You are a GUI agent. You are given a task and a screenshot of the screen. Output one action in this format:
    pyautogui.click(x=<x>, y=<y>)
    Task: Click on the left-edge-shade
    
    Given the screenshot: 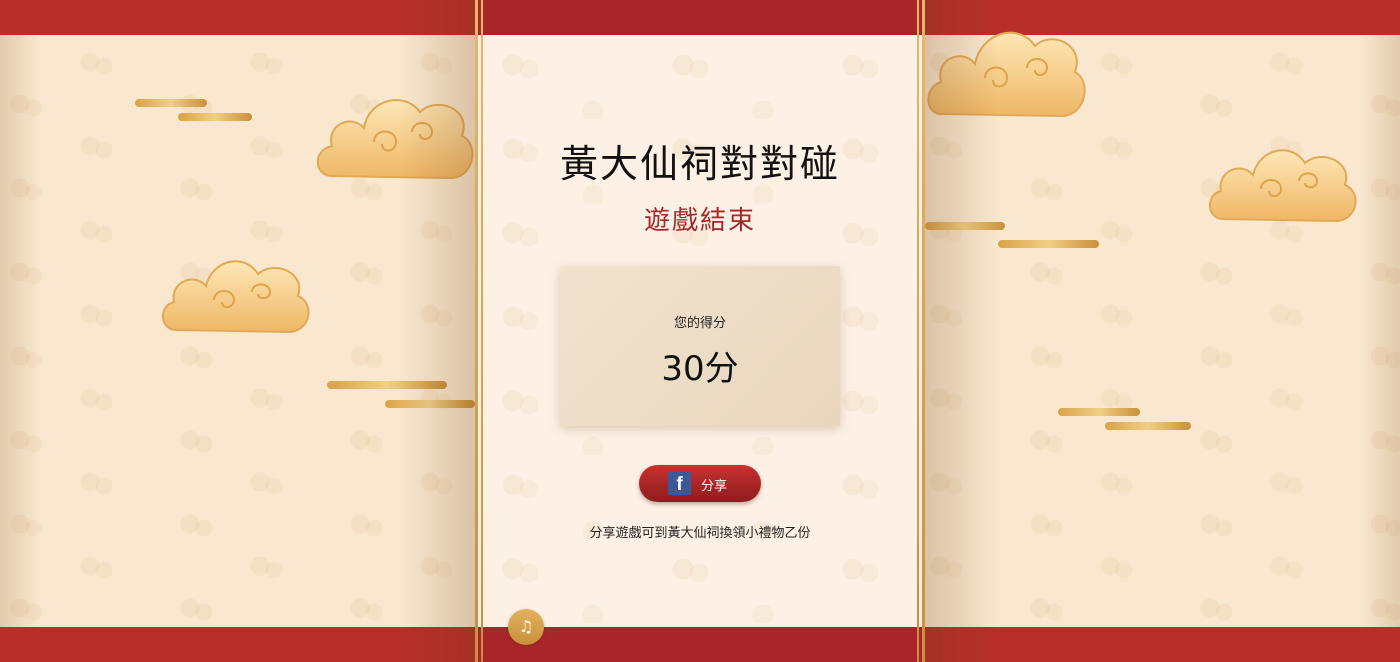 What is the action you would take?
    pyautogui.click(x=20, y=331)
    